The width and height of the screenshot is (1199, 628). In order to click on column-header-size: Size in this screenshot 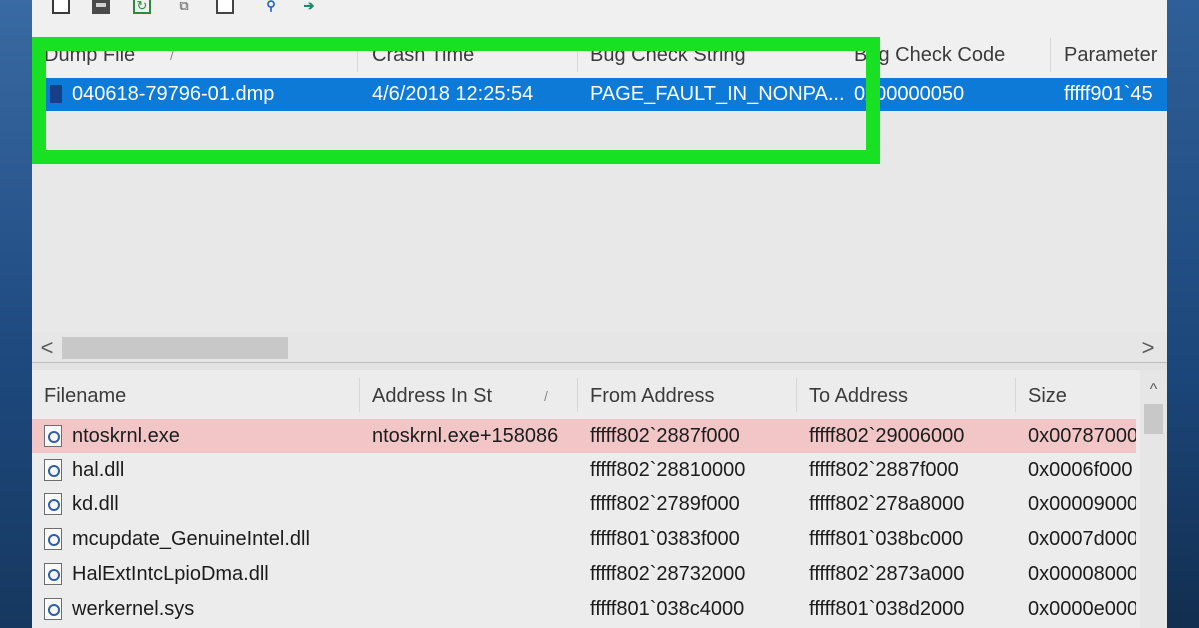, I will do `click(1078, 394)`.